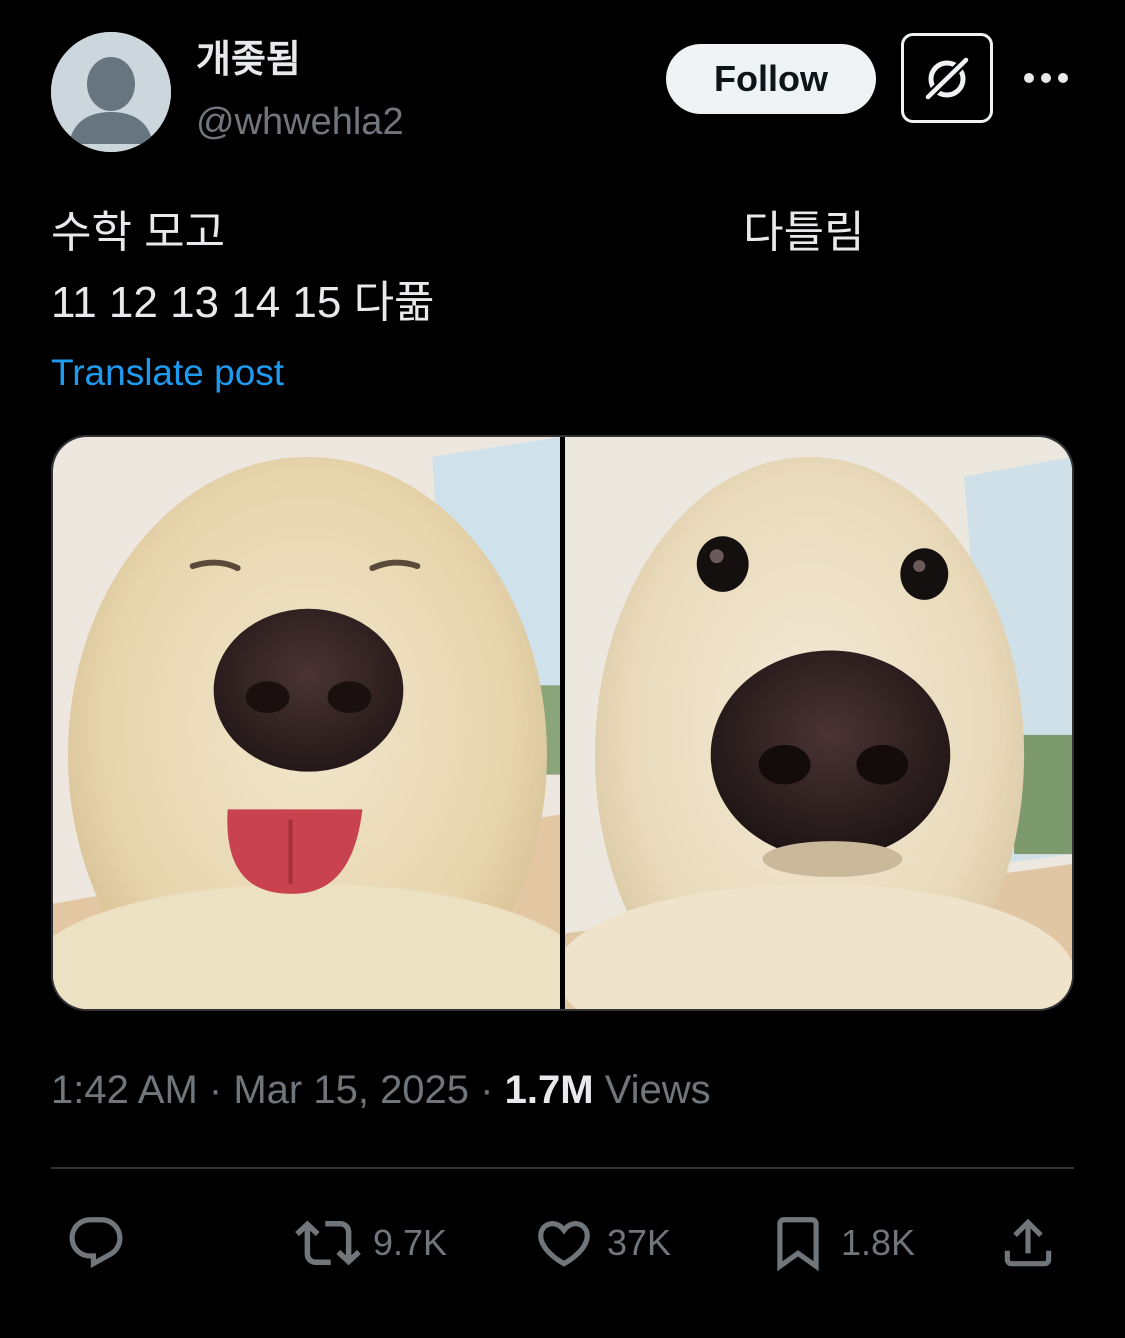 The height and width of the screenshot is (1338, 1125). What do you see at coordinates (798, 1244) in the screenshot?
I see `bookmark-icon` at bounding box center [798, 1244].